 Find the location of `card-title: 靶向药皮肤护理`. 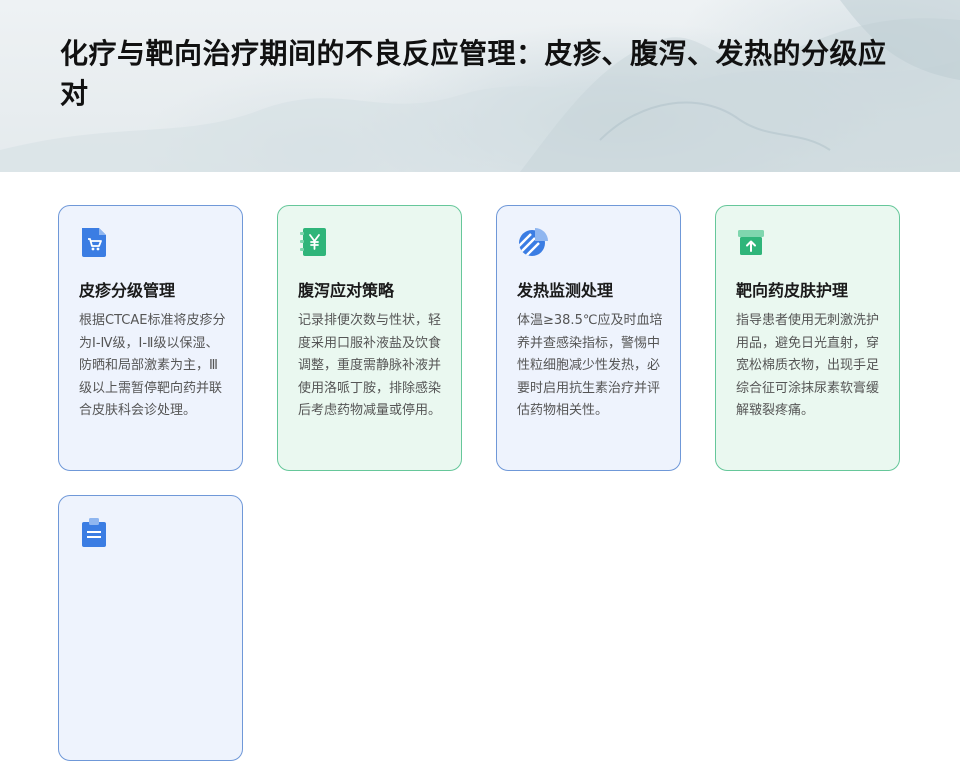

card-title: 靶向药皮肤护理 is located at coordinates (792, 290).